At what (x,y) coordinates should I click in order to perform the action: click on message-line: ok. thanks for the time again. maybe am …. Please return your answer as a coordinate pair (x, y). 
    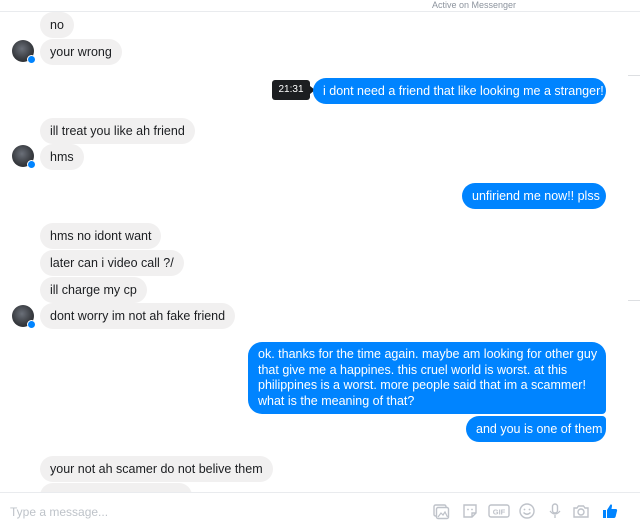
    Looking at the image, I should click on (428, 354).